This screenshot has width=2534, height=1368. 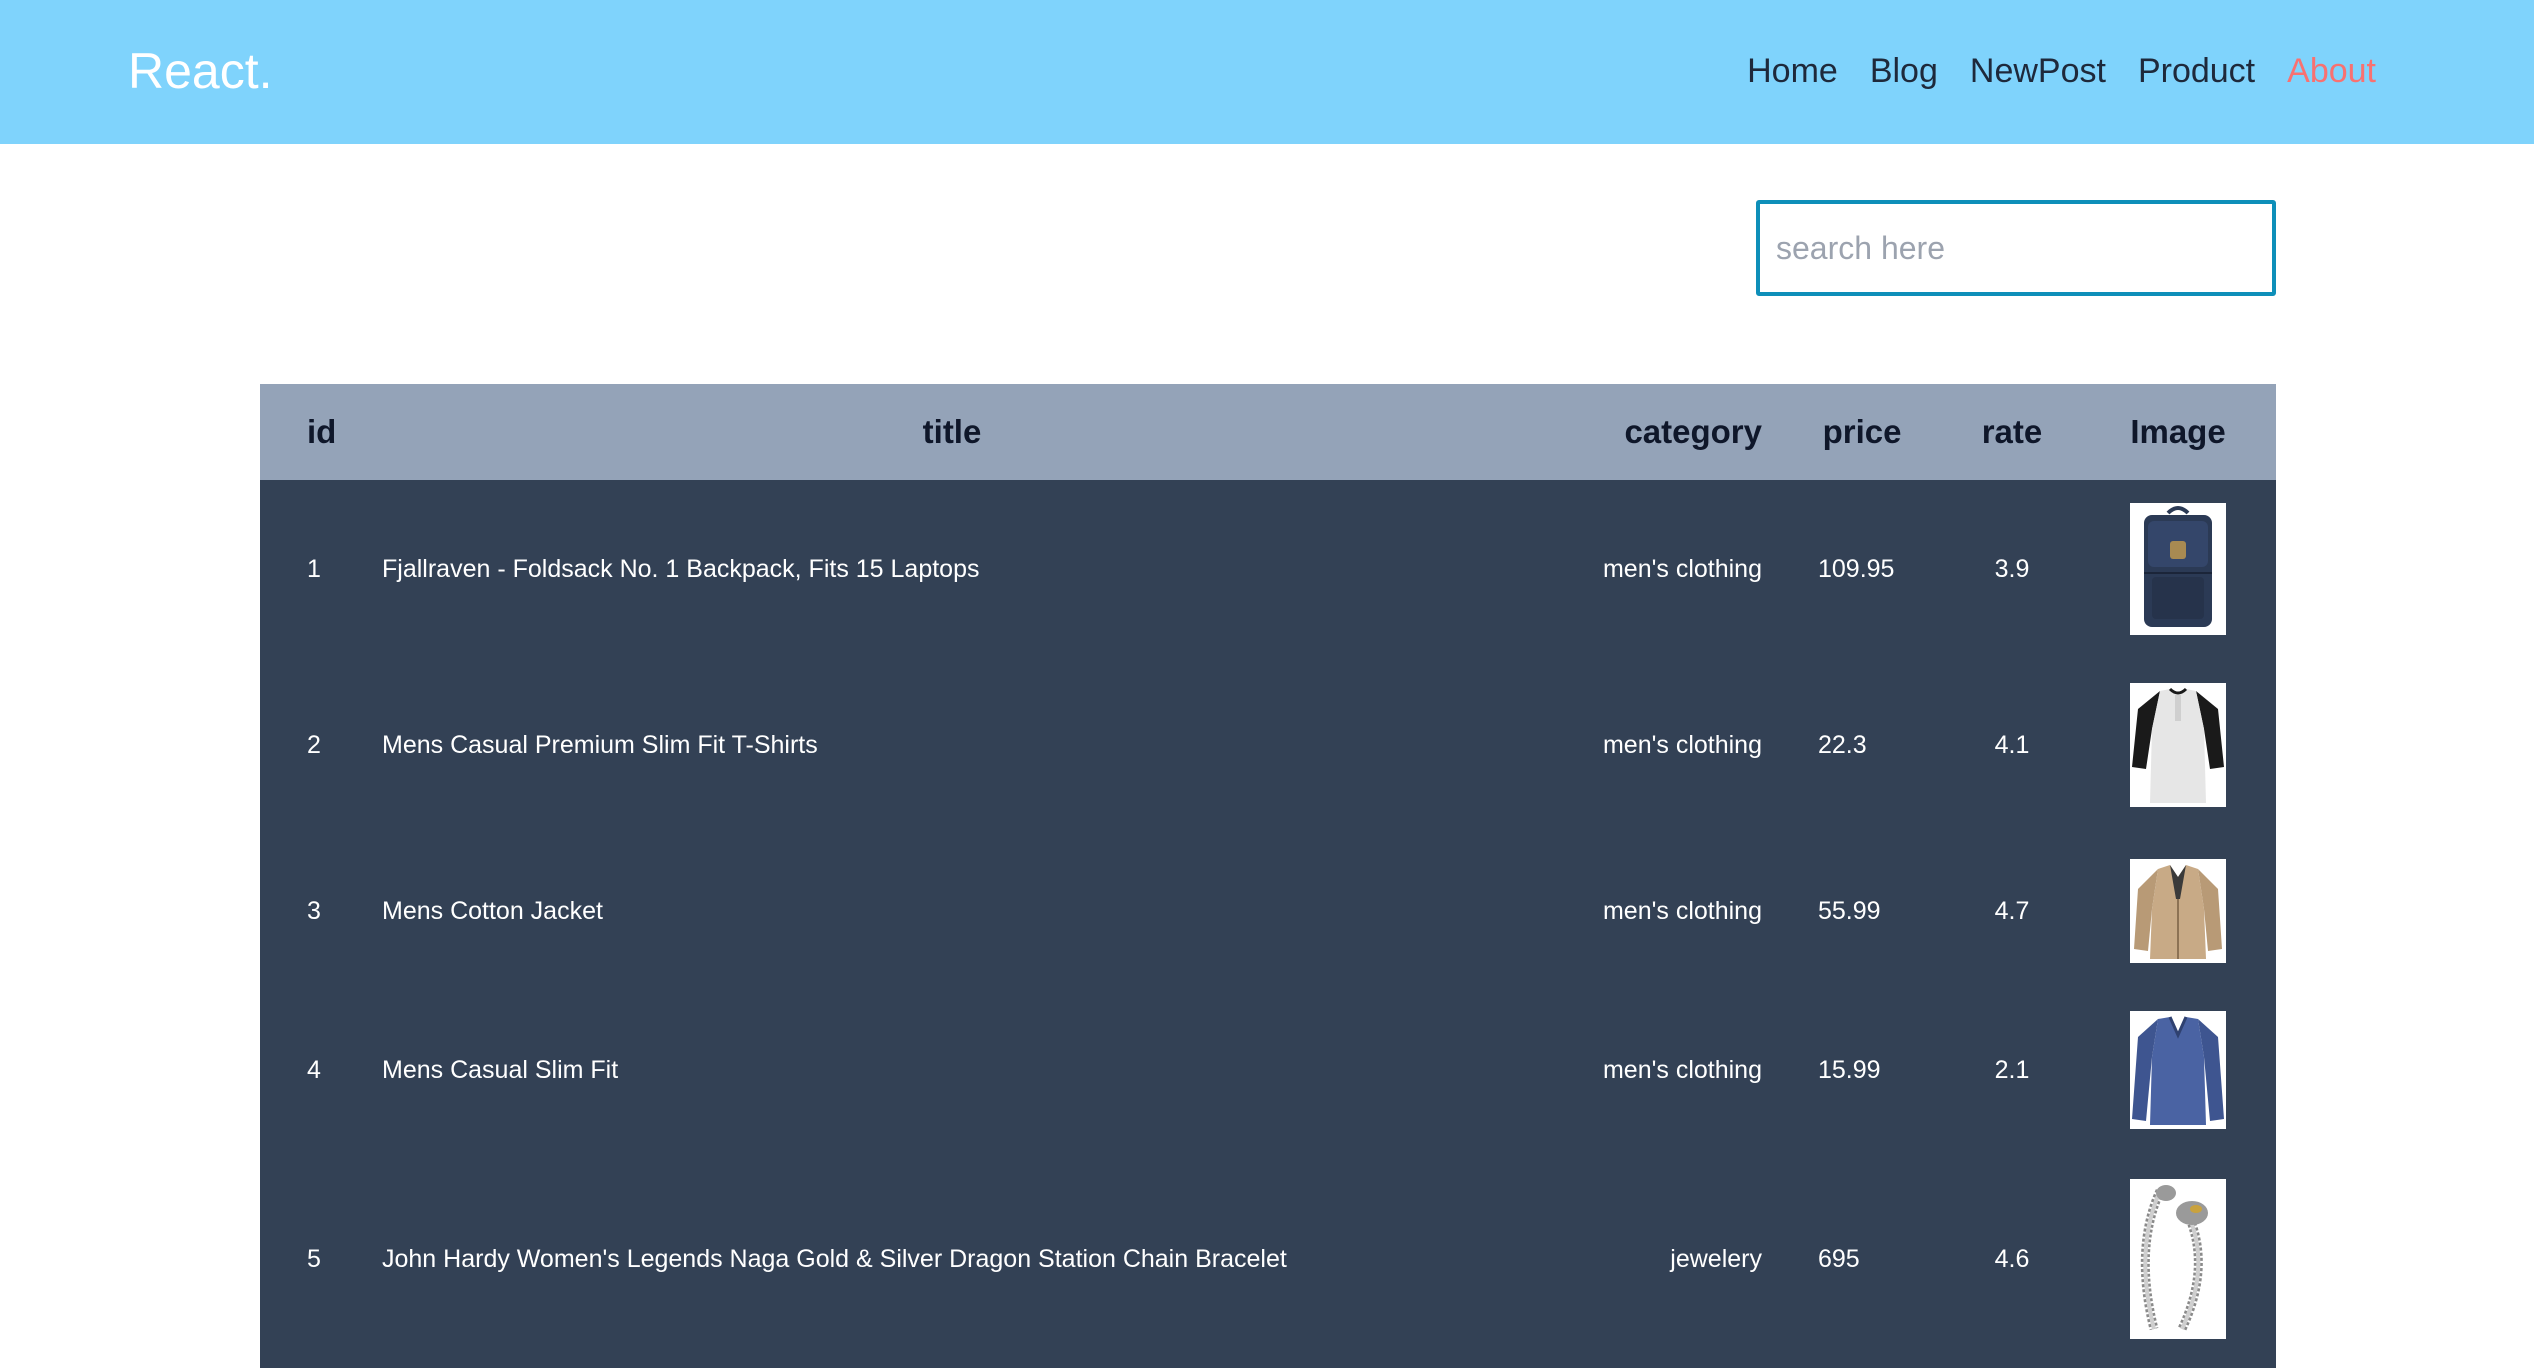 I want to click on cell-id: 5, so click(x=314, y=1258).